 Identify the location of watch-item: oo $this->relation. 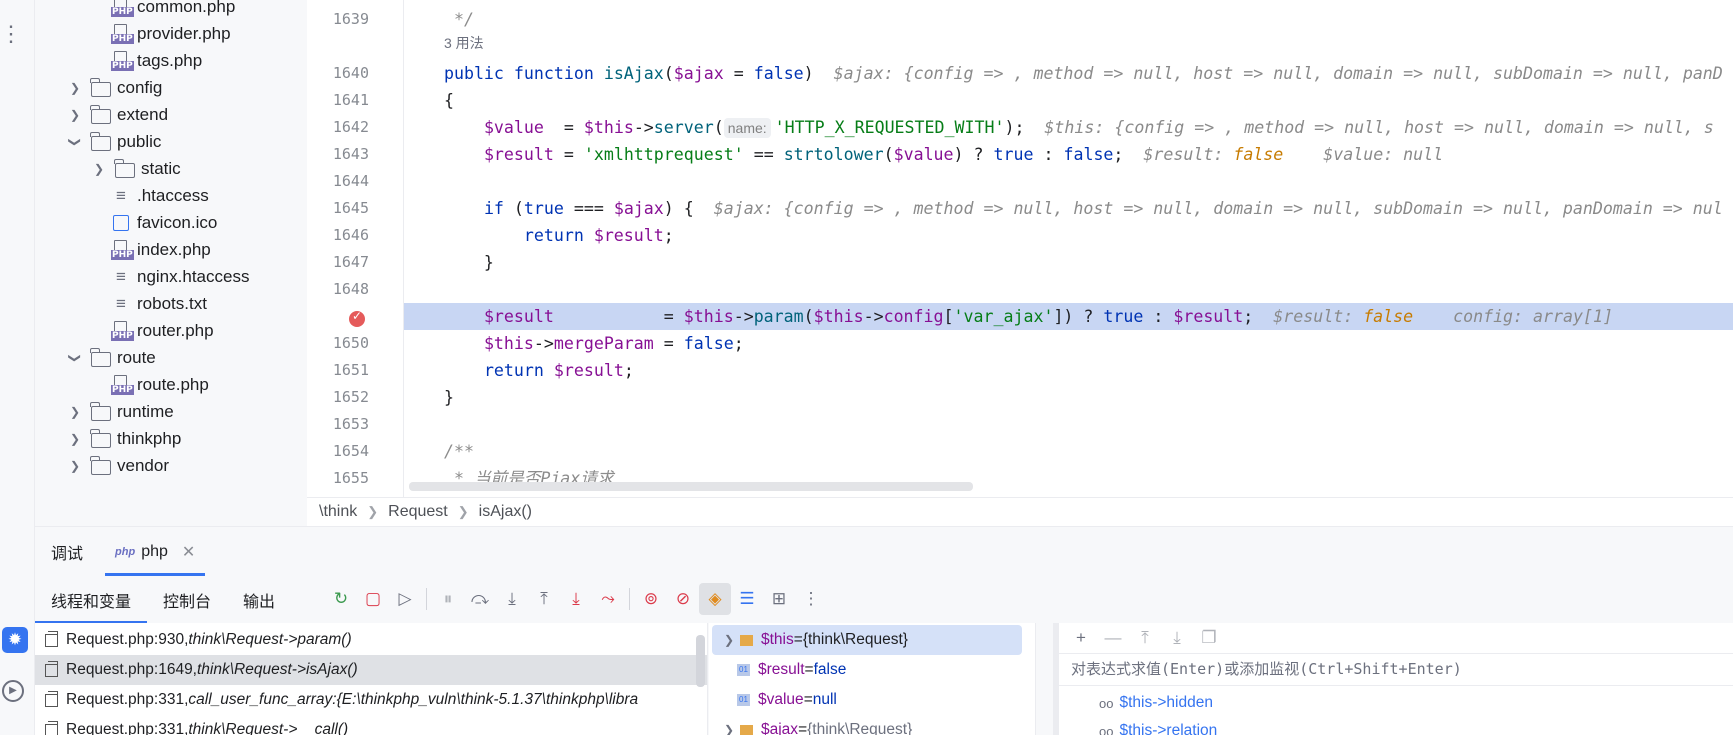
(1158, 726).